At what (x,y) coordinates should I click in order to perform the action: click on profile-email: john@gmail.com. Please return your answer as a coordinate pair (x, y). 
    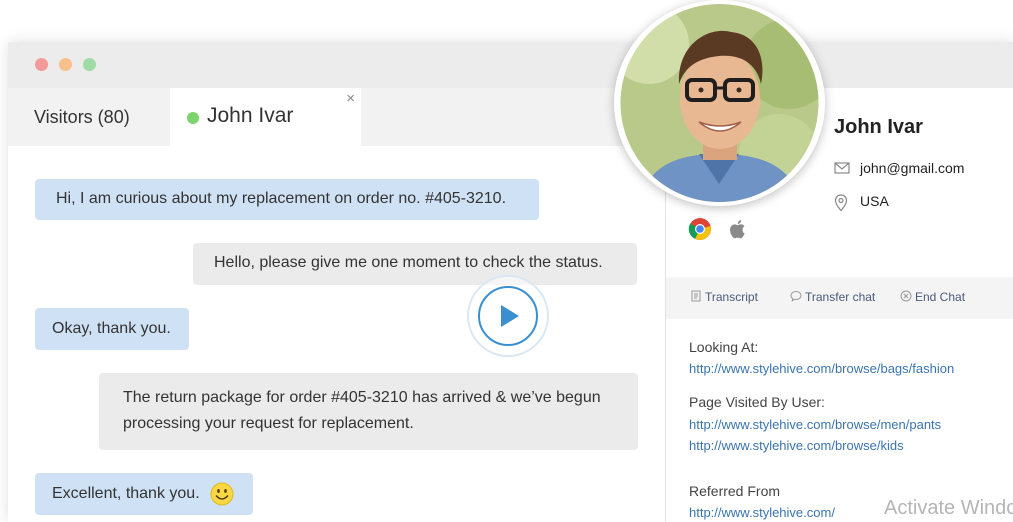
    Looking at the image, I should click on (899, 168).